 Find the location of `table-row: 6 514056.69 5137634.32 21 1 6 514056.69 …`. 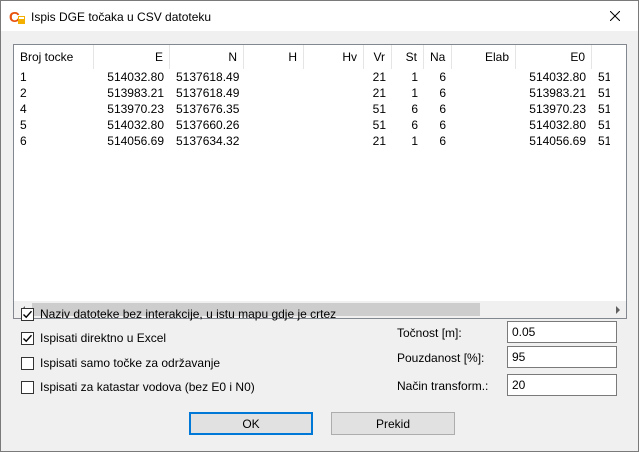

table-row: 6 514056.69 5137634.32 21 1 6 514056.69 … is located at coordinates (312, 141).